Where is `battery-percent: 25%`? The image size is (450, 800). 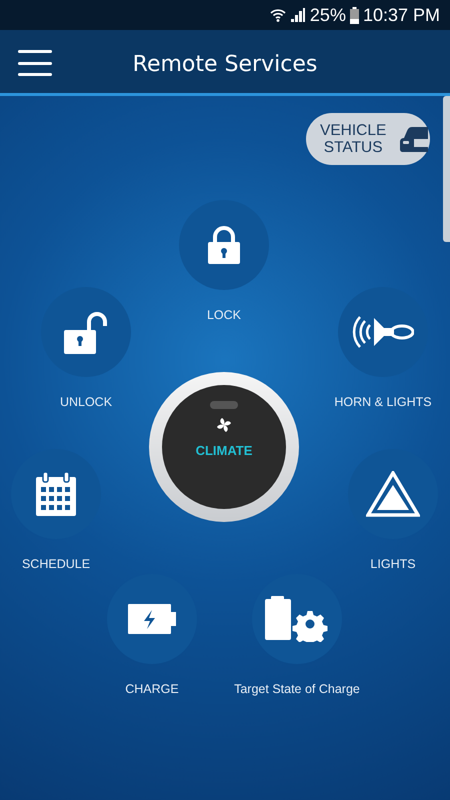
battery-percent: 25% is located at coordinates (328, 15).